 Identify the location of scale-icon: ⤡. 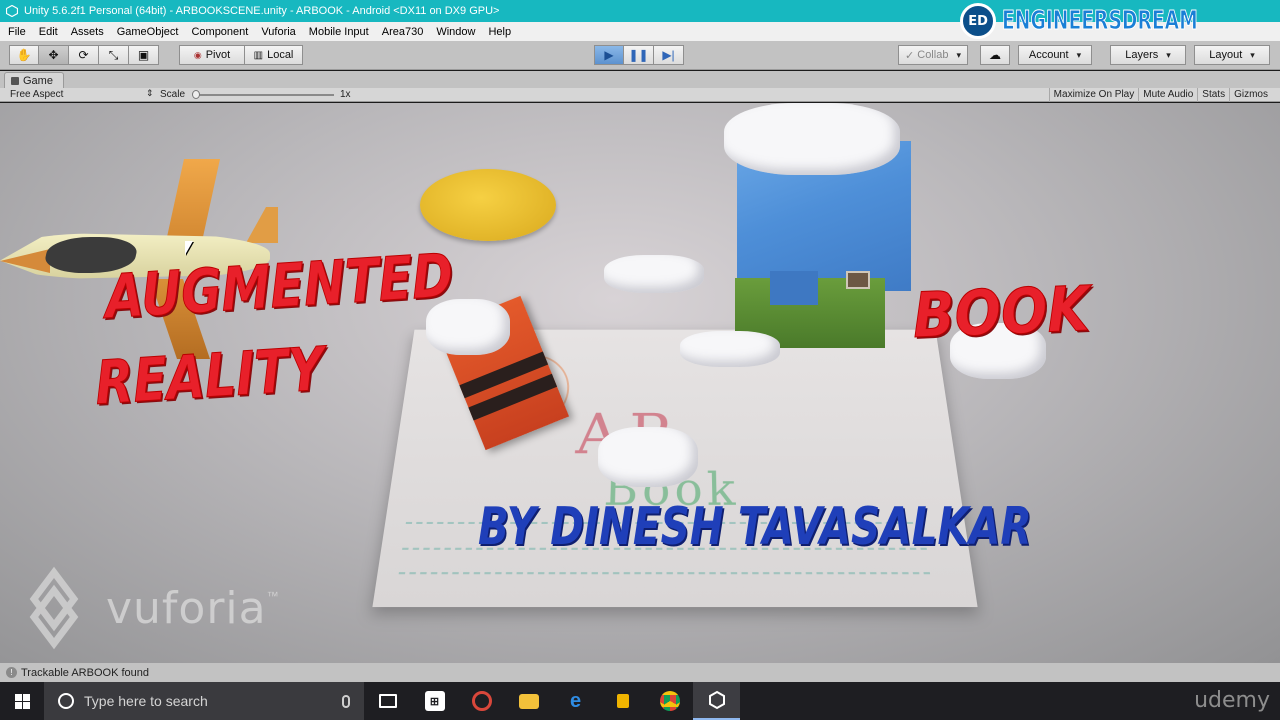
(113, 55).